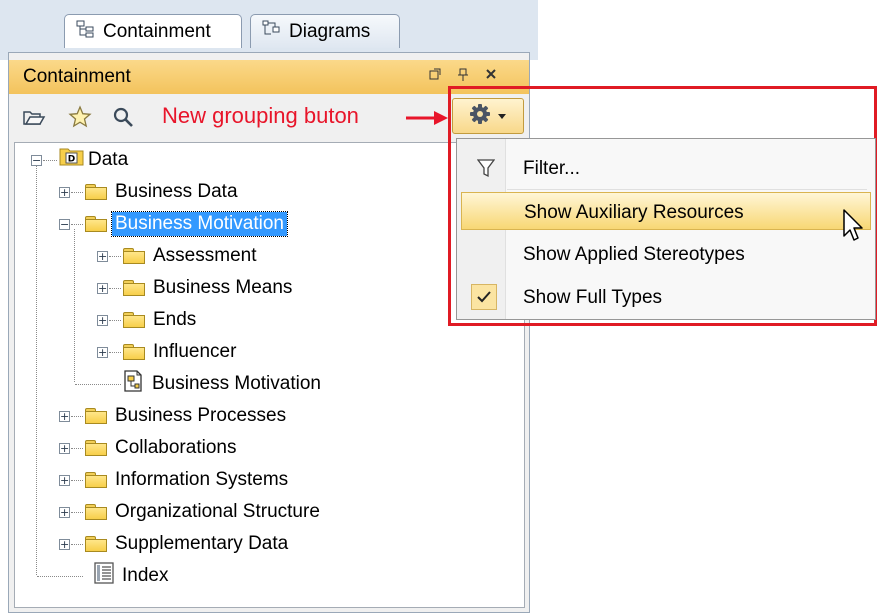 This screenshot has height=613, width=879. I want to click on tab-diagrams: Diagrams, so click(325, 31).